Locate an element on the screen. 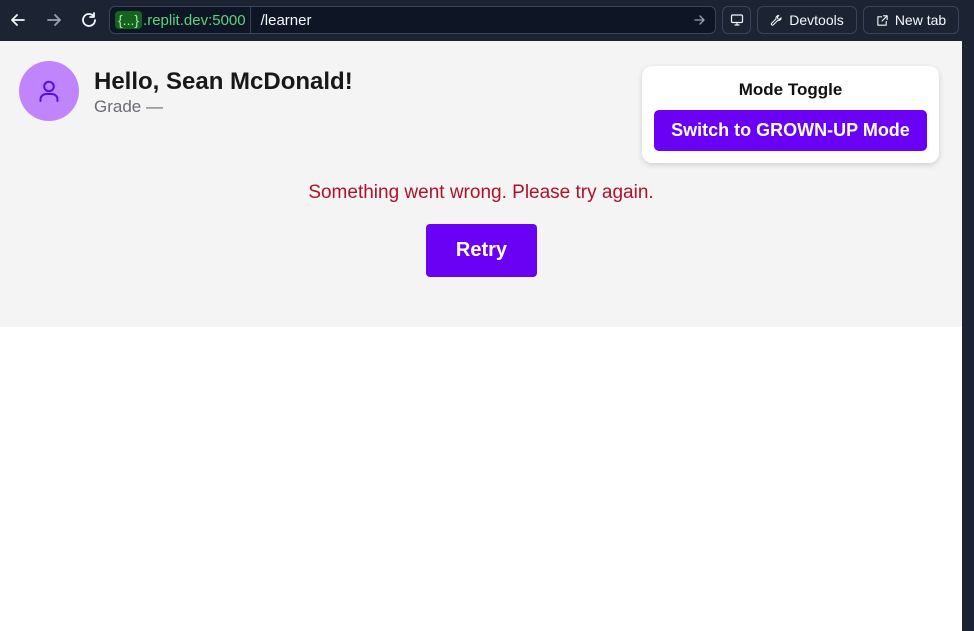 Image resolution: width=974 pixels, height=631 pixels. url-host: {...} .replit.dev:5000 is located at coordinates (180, 20).